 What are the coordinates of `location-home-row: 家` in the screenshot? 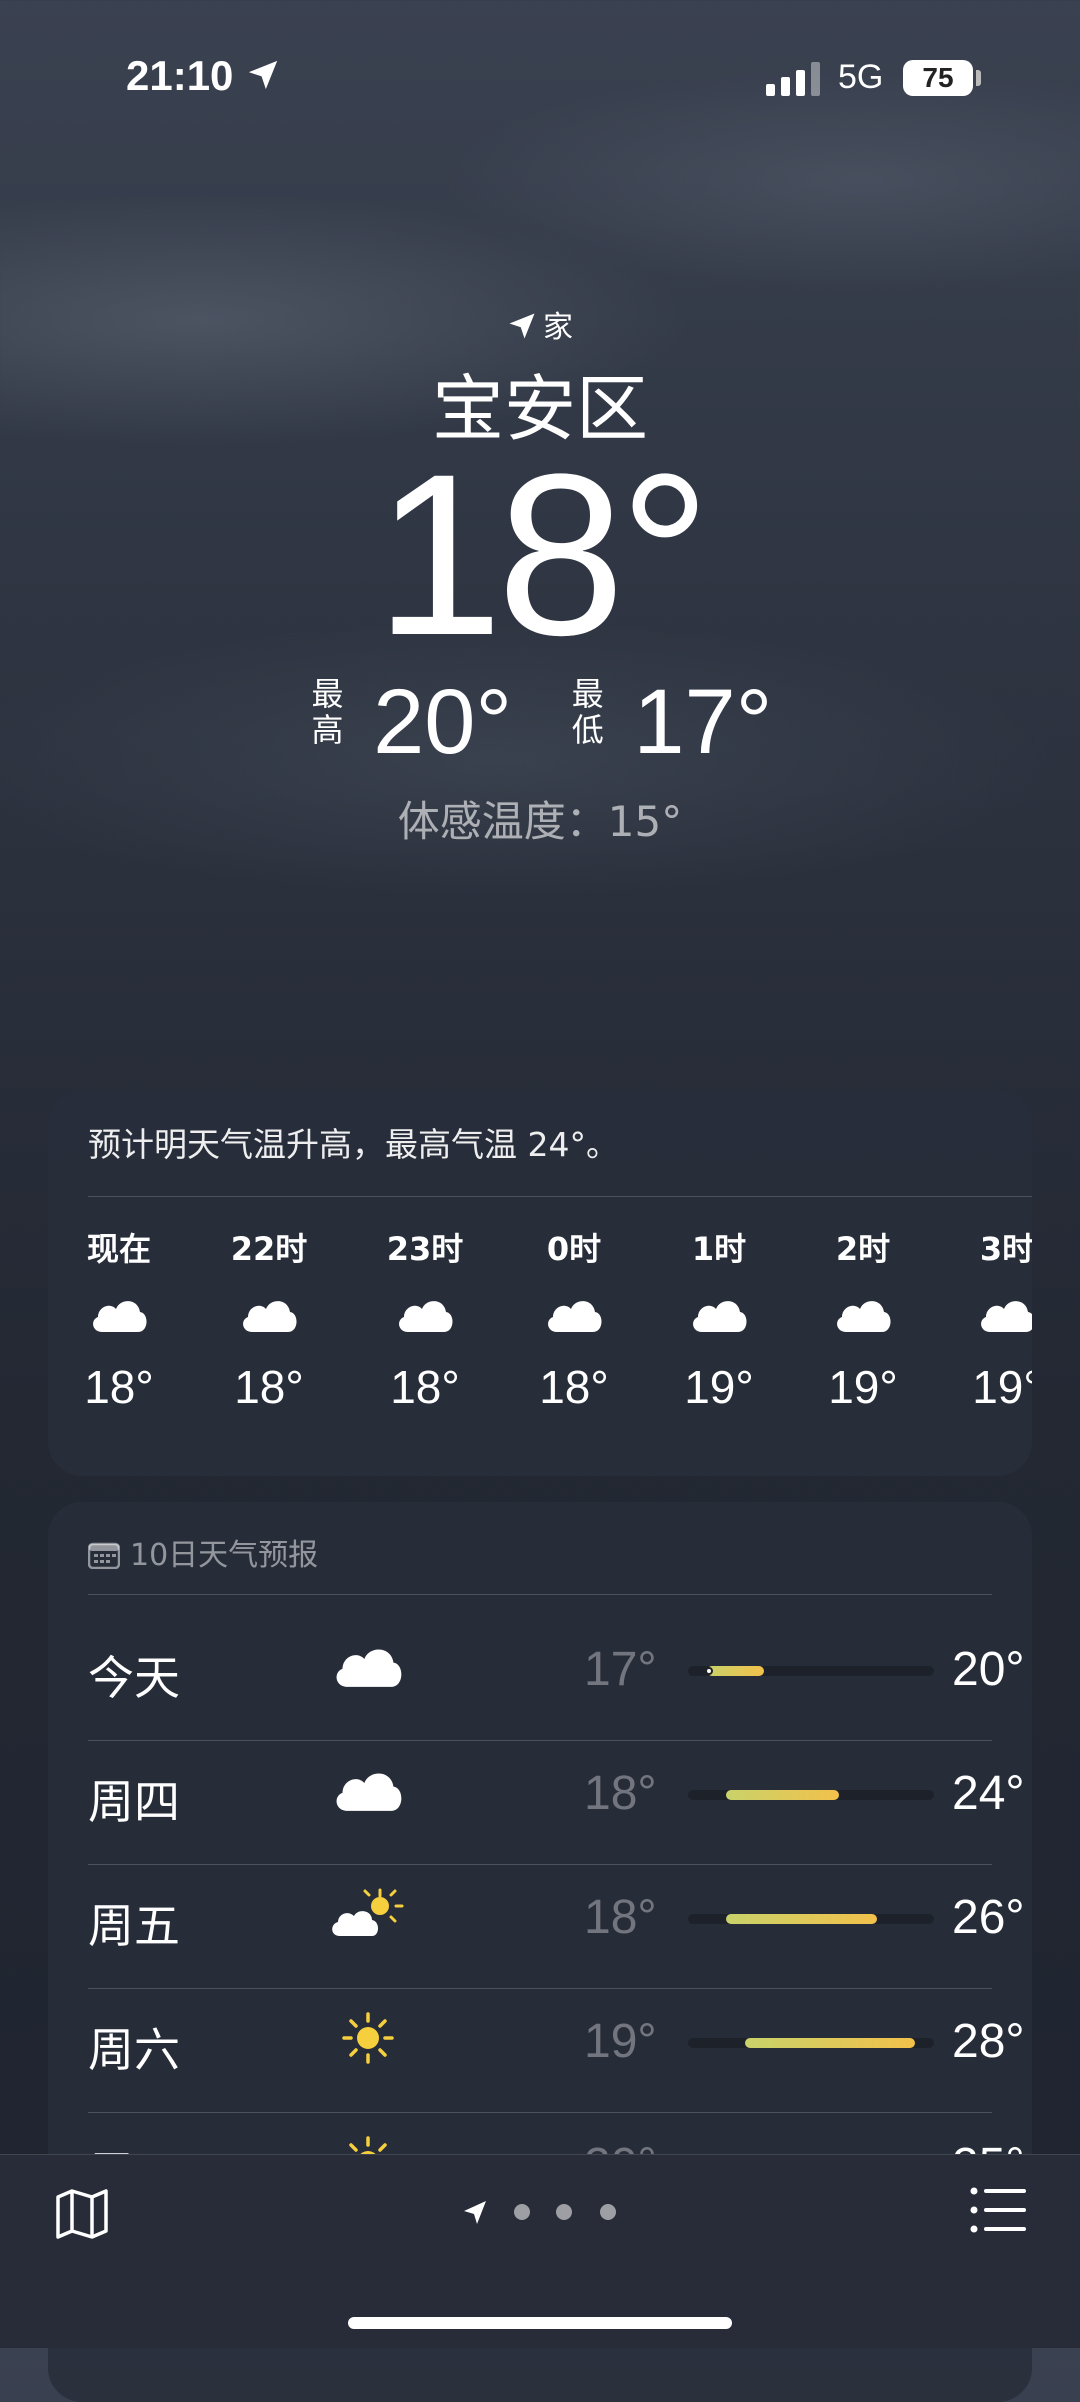 It's located at (540, 324).